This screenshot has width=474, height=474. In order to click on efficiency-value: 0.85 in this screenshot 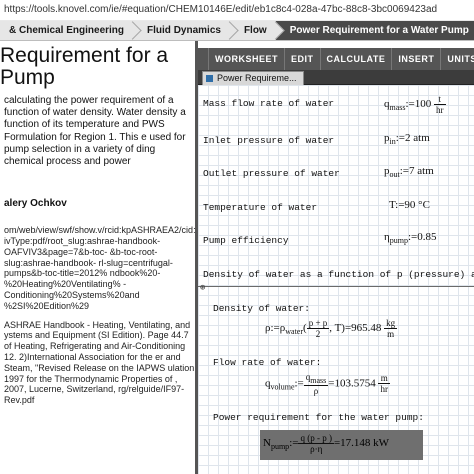, I will do `click(427, 237)`.